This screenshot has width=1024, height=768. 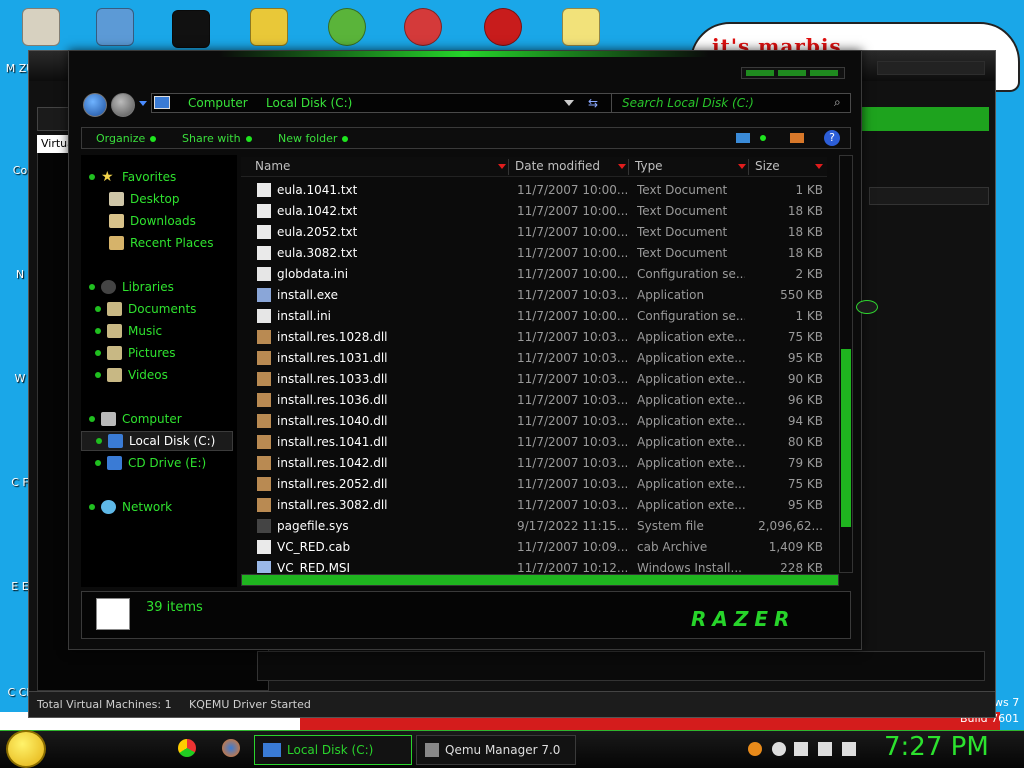 I want to click on volume-icon, so click(x=849, y=749).